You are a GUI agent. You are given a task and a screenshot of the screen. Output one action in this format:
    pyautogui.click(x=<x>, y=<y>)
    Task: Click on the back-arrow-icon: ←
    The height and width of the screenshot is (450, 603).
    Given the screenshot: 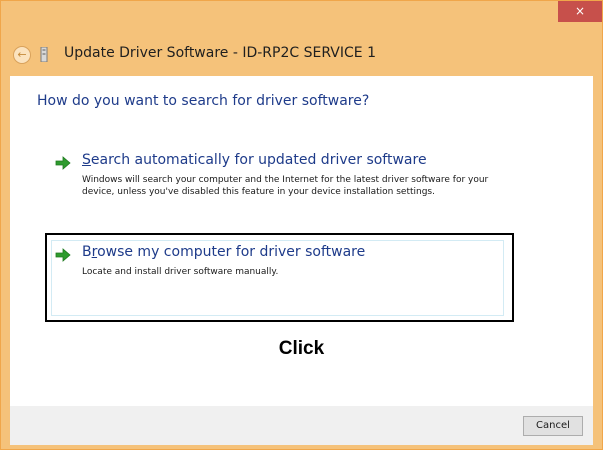 What is the action you would take?
    pyautogui.click(x=21, y=54)
    